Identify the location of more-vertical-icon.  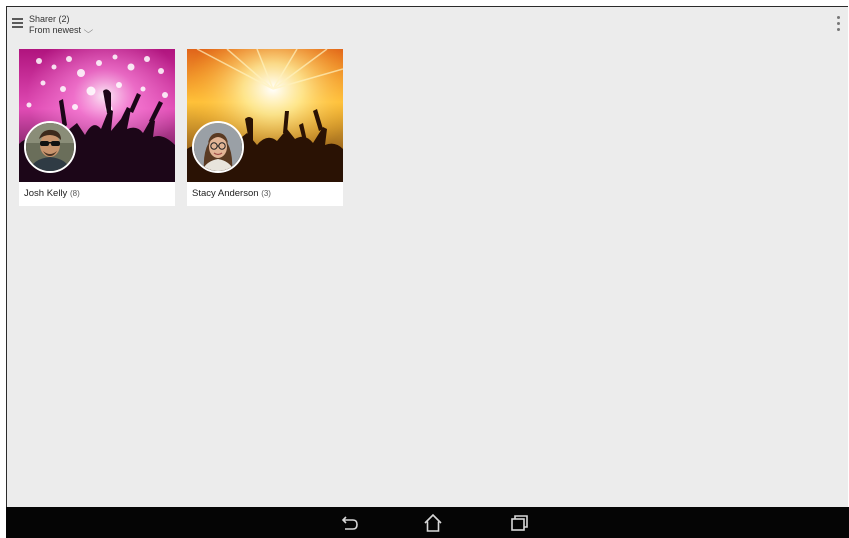
(839, 25).